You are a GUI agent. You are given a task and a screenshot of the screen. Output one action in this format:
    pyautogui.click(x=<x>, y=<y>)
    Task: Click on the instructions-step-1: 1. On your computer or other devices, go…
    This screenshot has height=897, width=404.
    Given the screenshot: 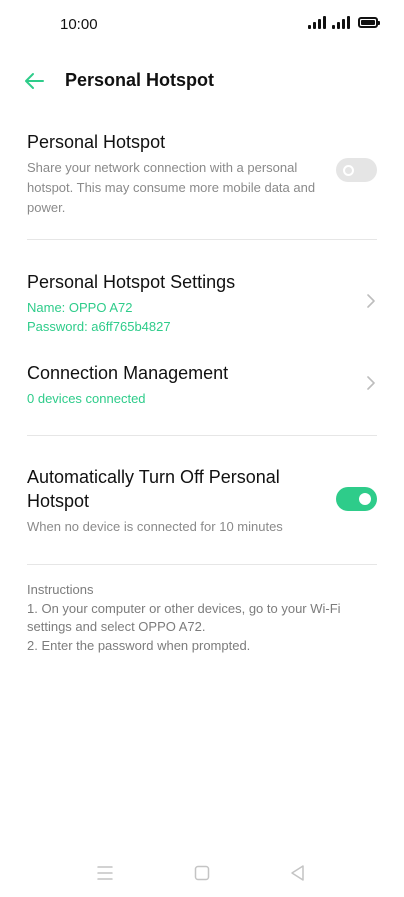 What is the action you would take?
    pyautogui.click(x=184, y=617)
    